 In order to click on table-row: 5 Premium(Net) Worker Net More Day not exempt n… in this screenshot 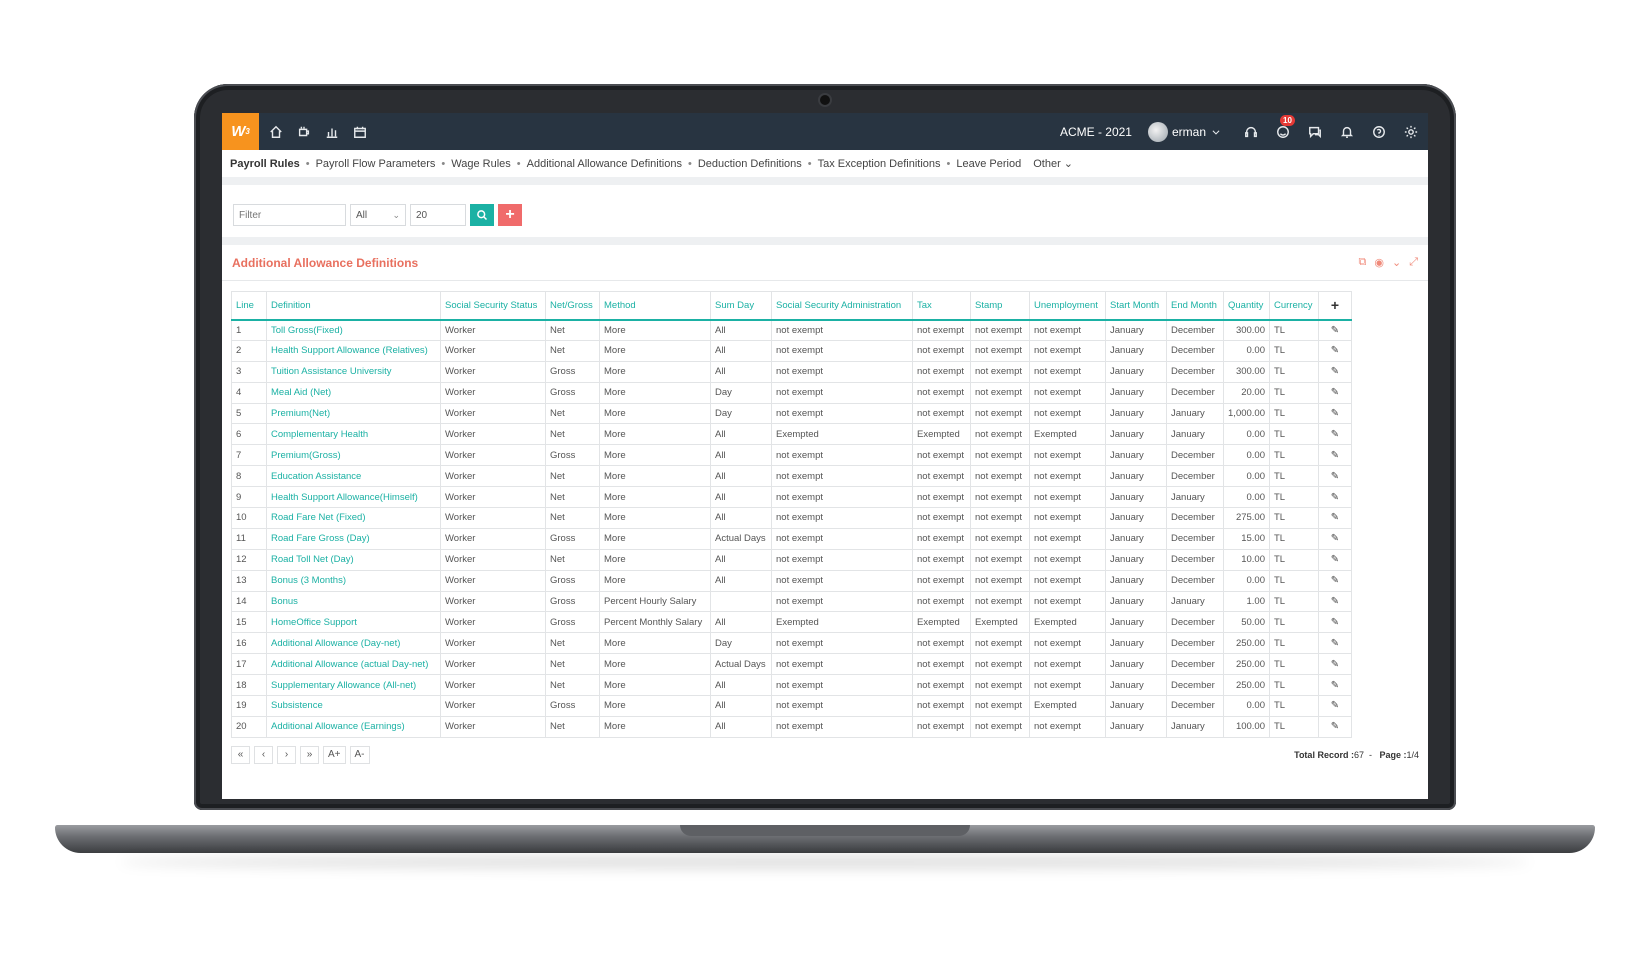, I will do `click(791, 413)`.